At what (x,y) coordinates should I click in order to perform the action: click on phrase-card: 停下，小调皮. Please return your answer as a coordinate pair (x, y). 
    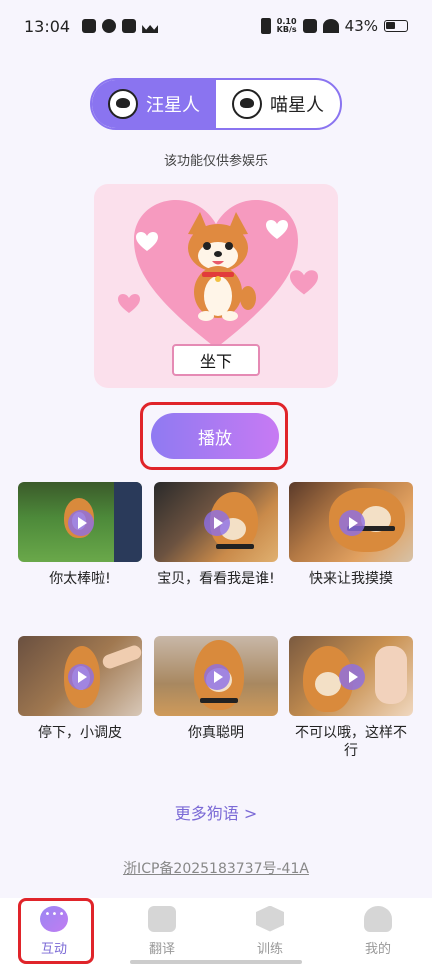
    Looking at the image, I should click on (80, 689).